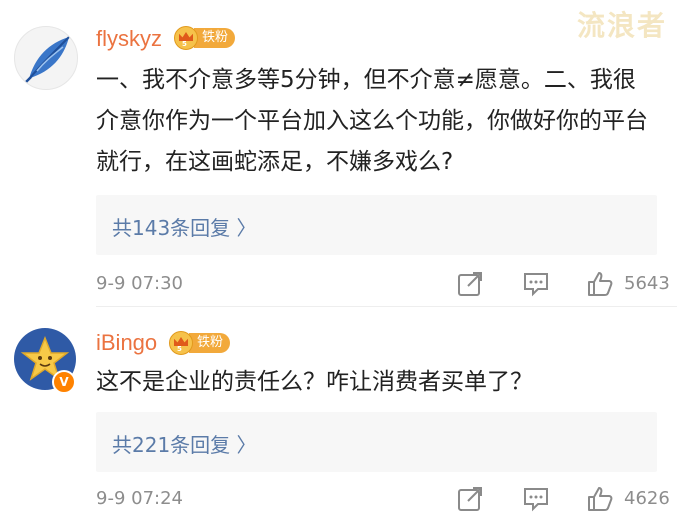  Describe the element at coordinates (376, 442) in the screenshot. I see `replies-button: 共221条回复 〉` at that location.